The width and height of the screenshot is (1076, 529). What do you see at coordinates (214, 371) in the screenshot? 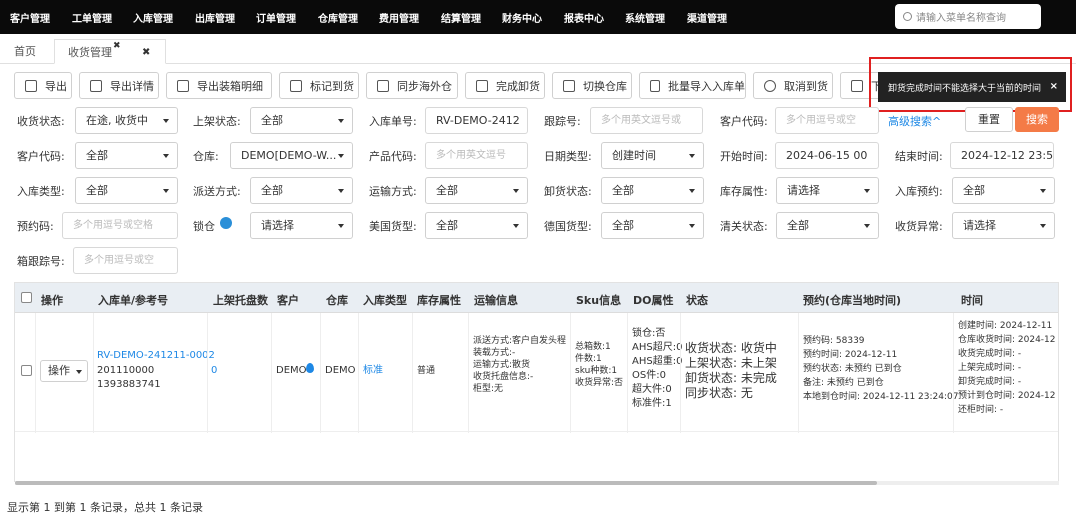
I see `pallet-count-link: 0` at bounding box center [214, 371].